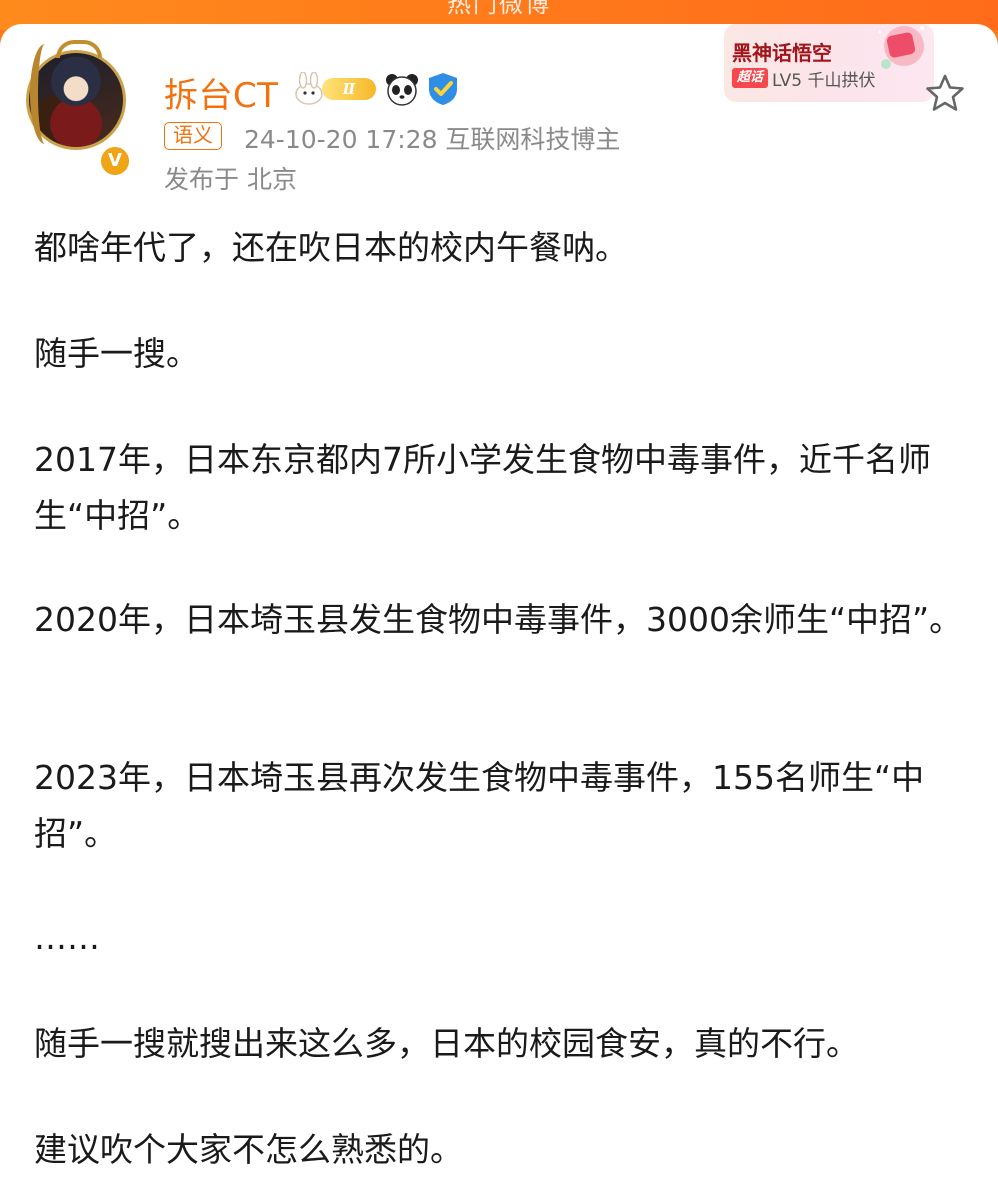 This screenshot has height=1200, width=998. Describe the element at coordinates (824, 81) in the screenshot. I see `supertopic-level: LV5 千山拱伏` at that location.